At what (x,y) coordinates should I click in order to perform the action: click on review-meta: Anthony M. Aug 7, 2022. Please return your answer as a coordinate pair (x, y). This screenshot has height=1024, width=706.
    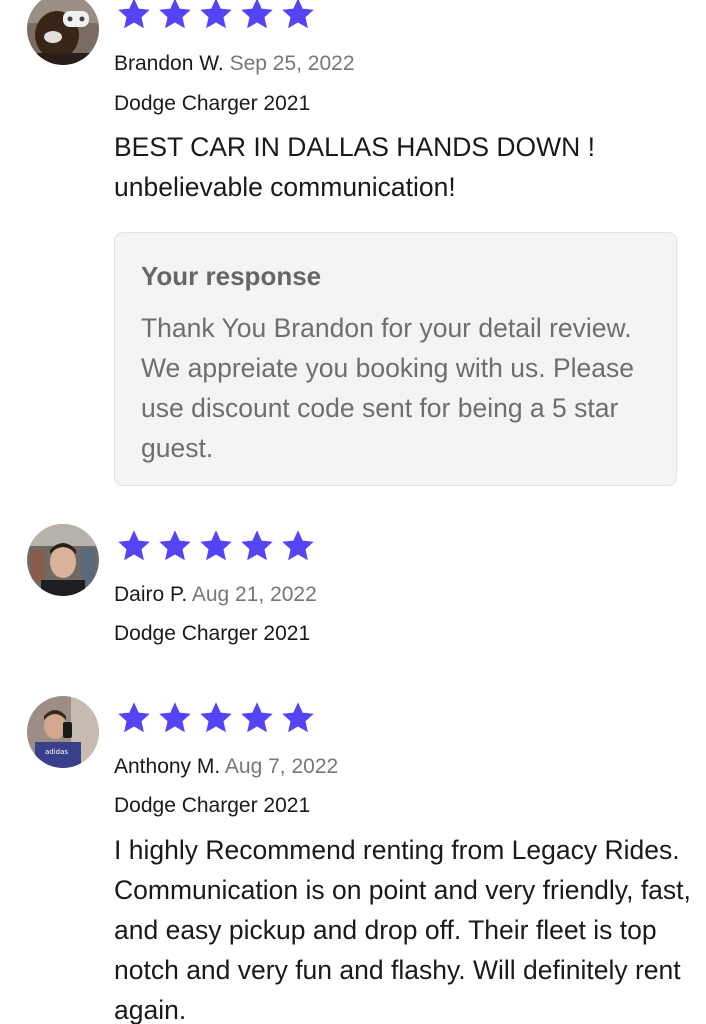
    Looking at the image, I should click on (226, 767).